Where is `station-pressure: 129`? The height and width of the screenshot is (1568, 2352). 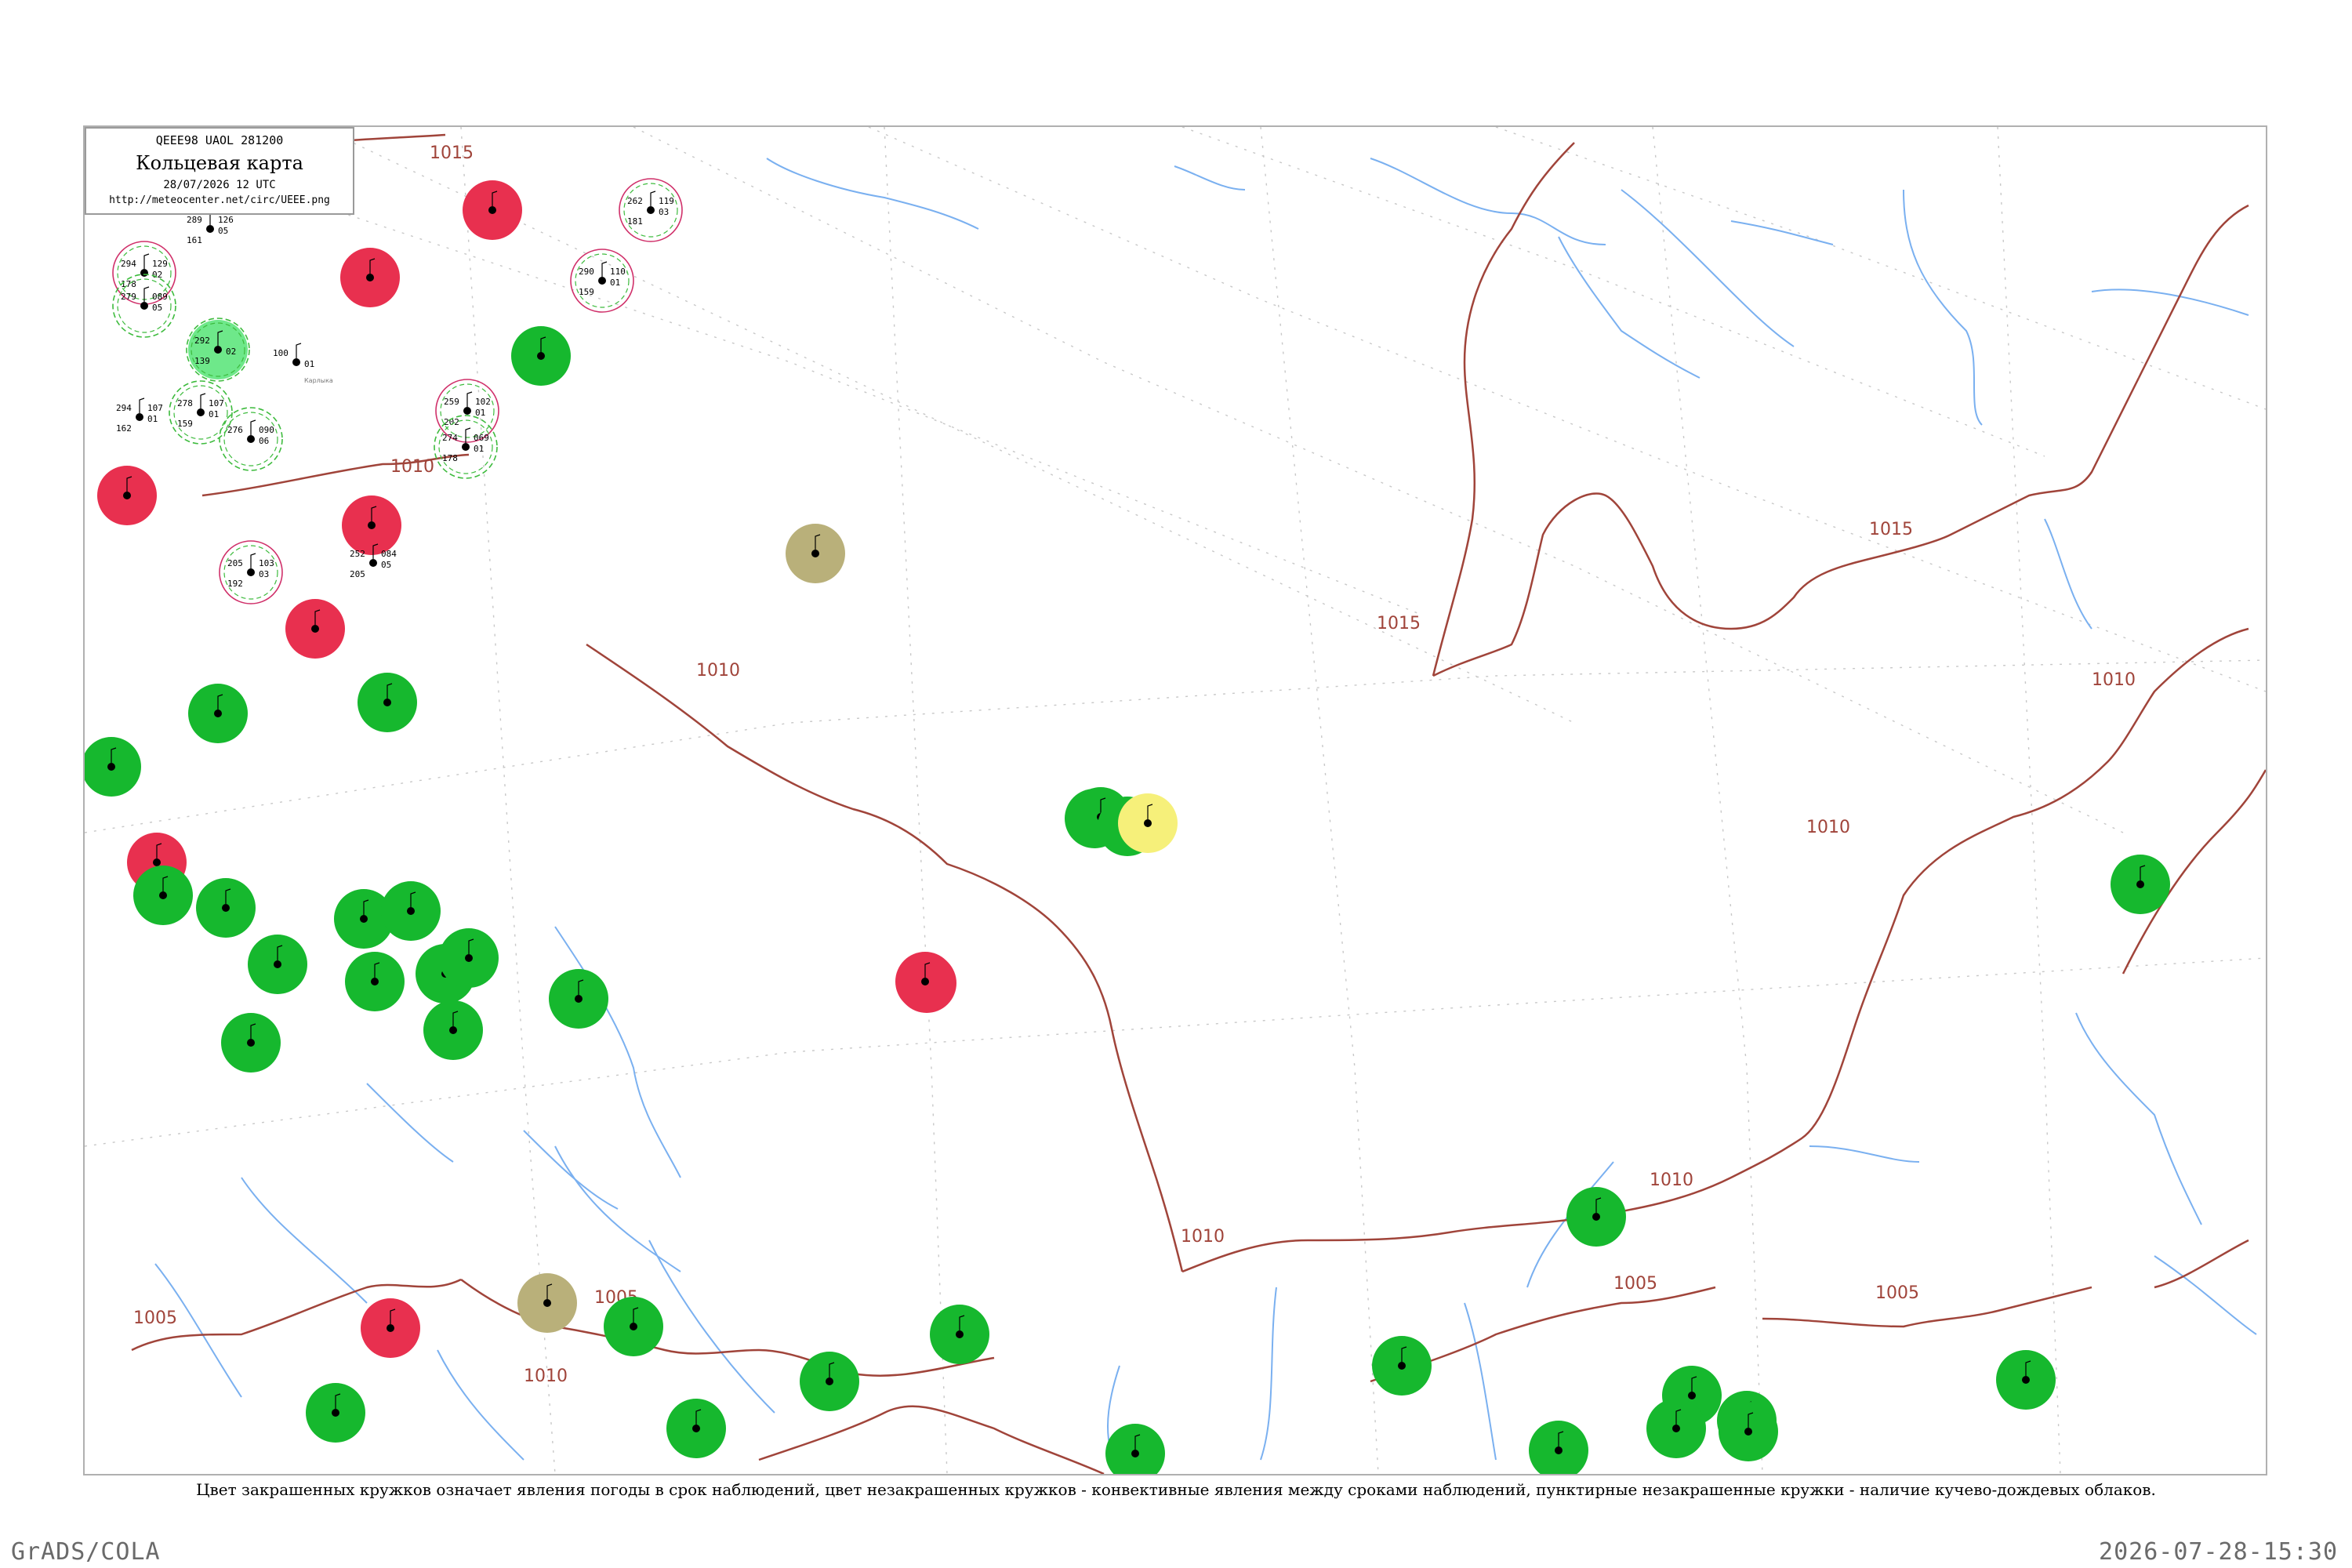 station-pressure: 129 is located at coordinates (160, 264).